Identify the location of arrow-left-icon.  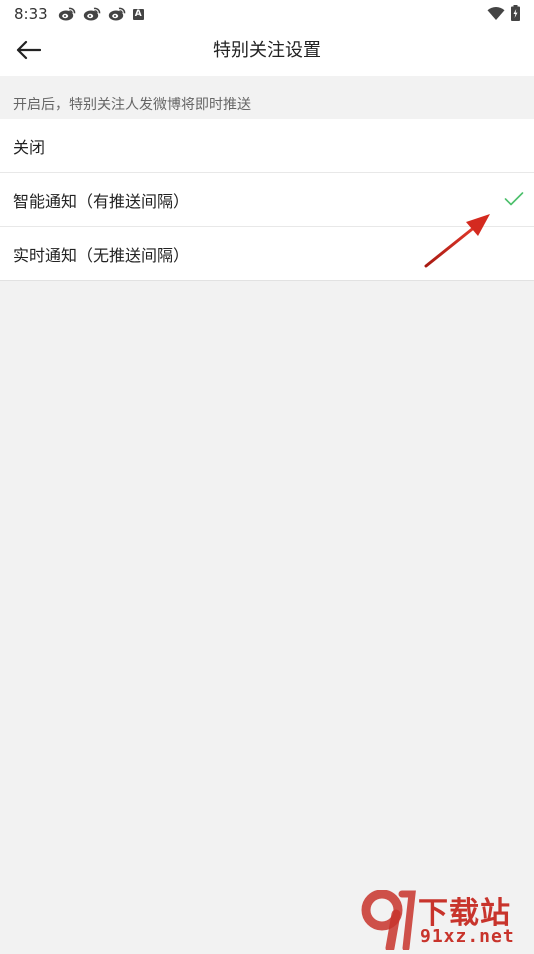
(28, 52).